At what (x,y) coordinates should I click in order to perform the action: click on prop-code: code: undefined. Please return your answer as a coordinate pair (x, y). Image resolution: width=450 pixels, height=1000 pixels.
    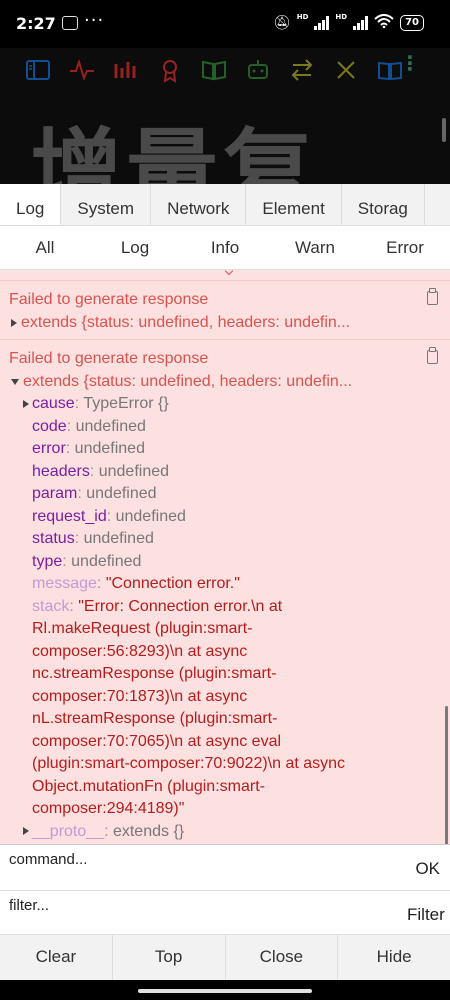
    Looking at the image, I should click on (89, 426).